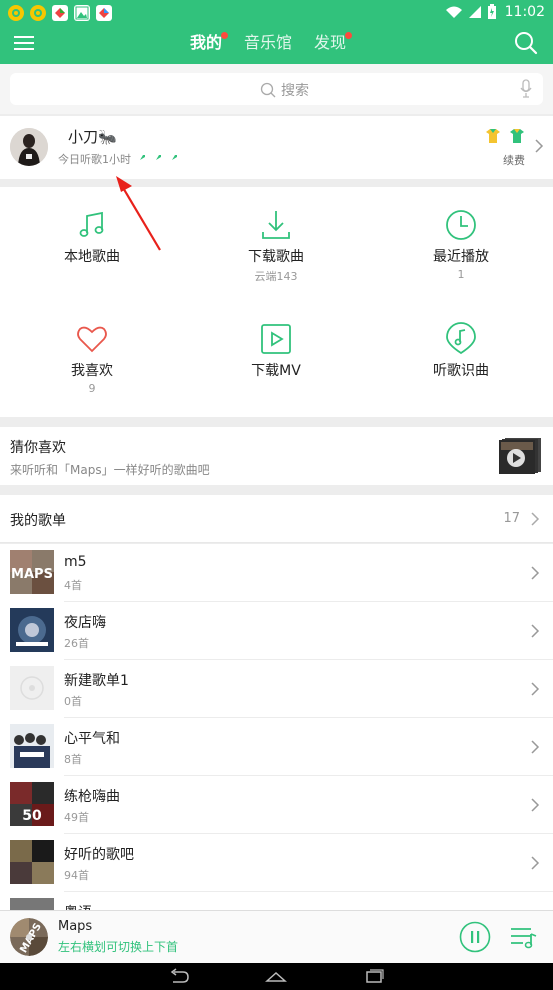  I want to click on queue-icon, so click(524, 938).